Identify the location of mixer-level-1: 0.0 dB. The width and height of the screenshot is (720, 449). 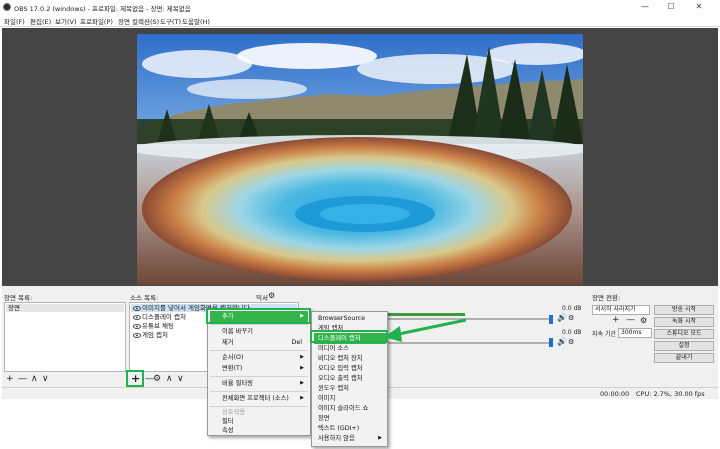
(572, 308).